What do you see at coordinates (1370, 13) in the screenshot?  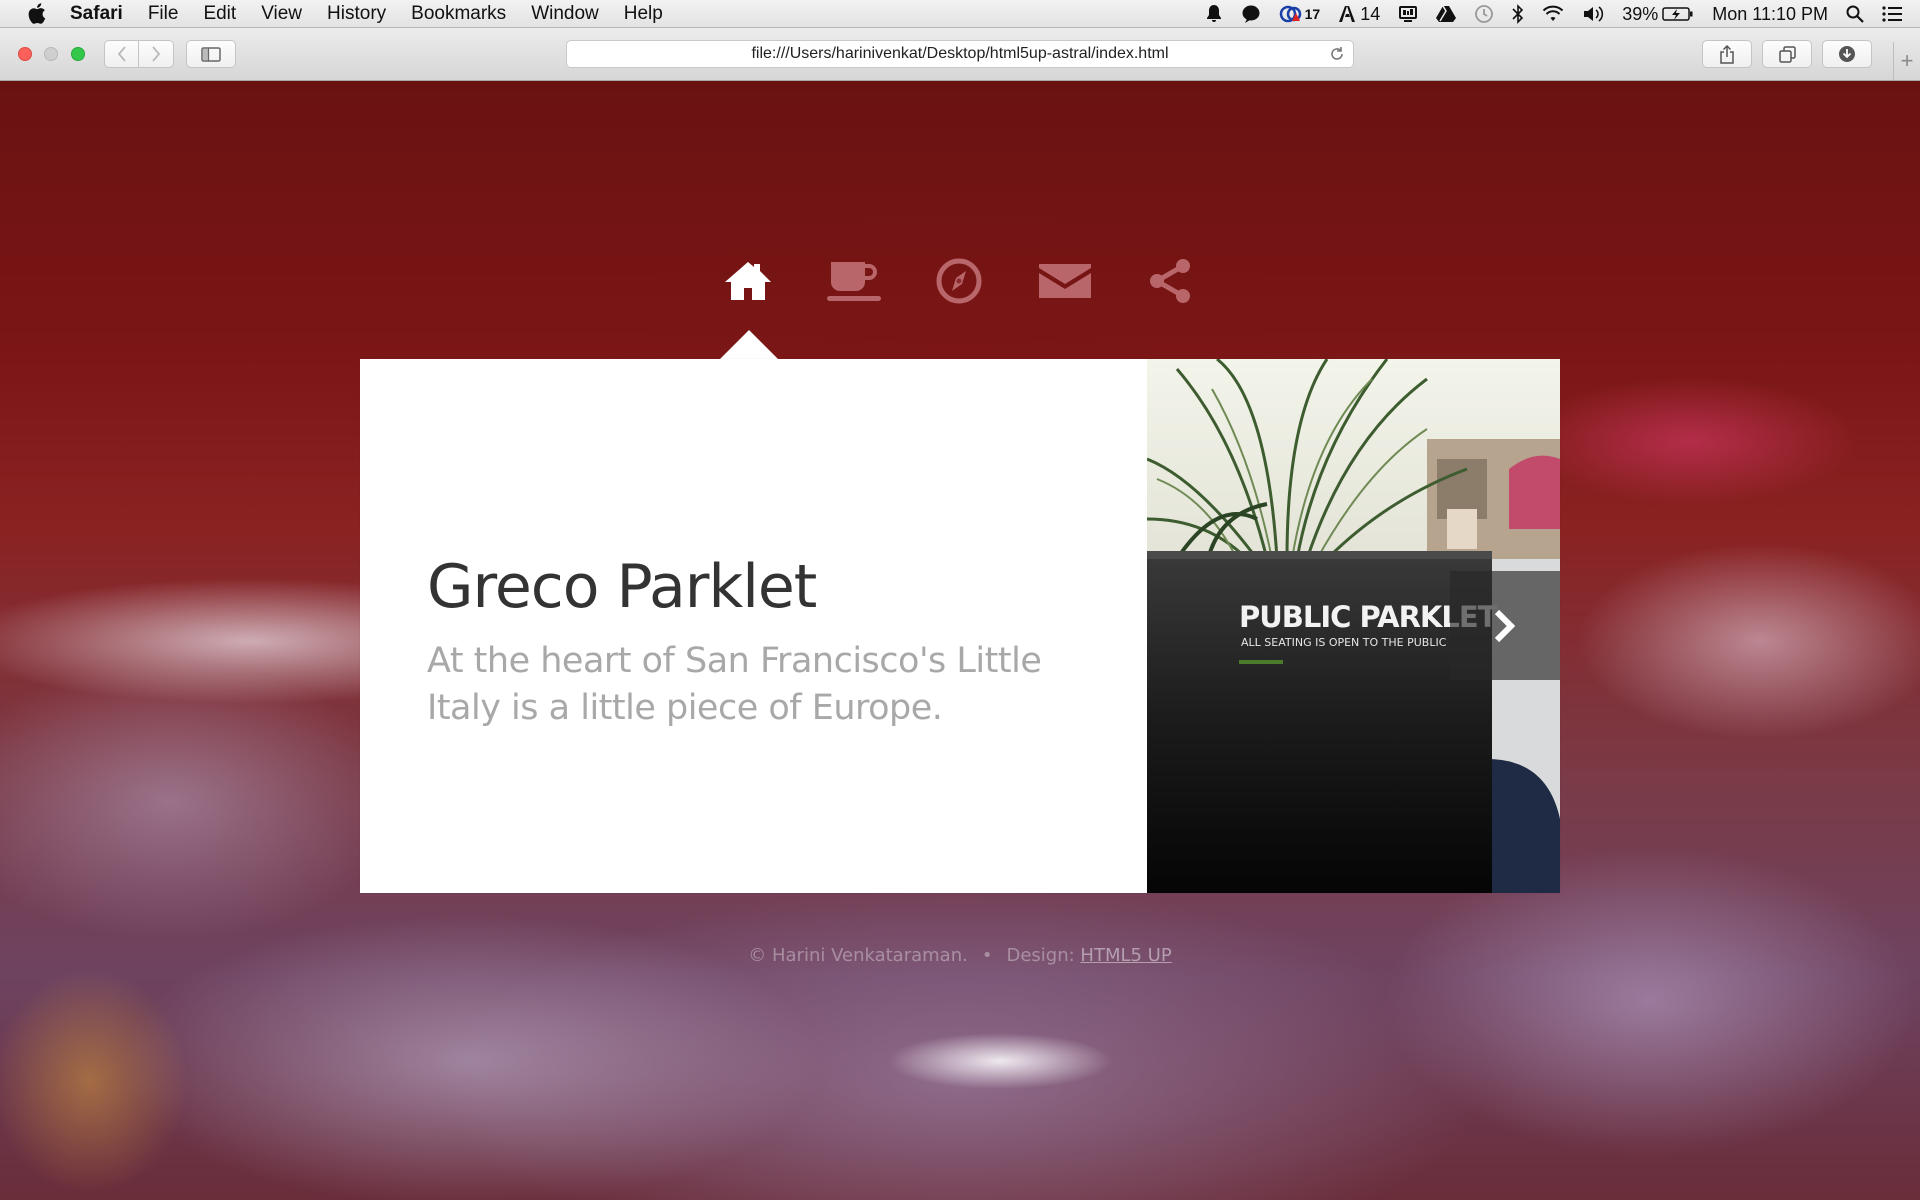 I see `adobe-count: 14` at bounding box center [1370, 13].